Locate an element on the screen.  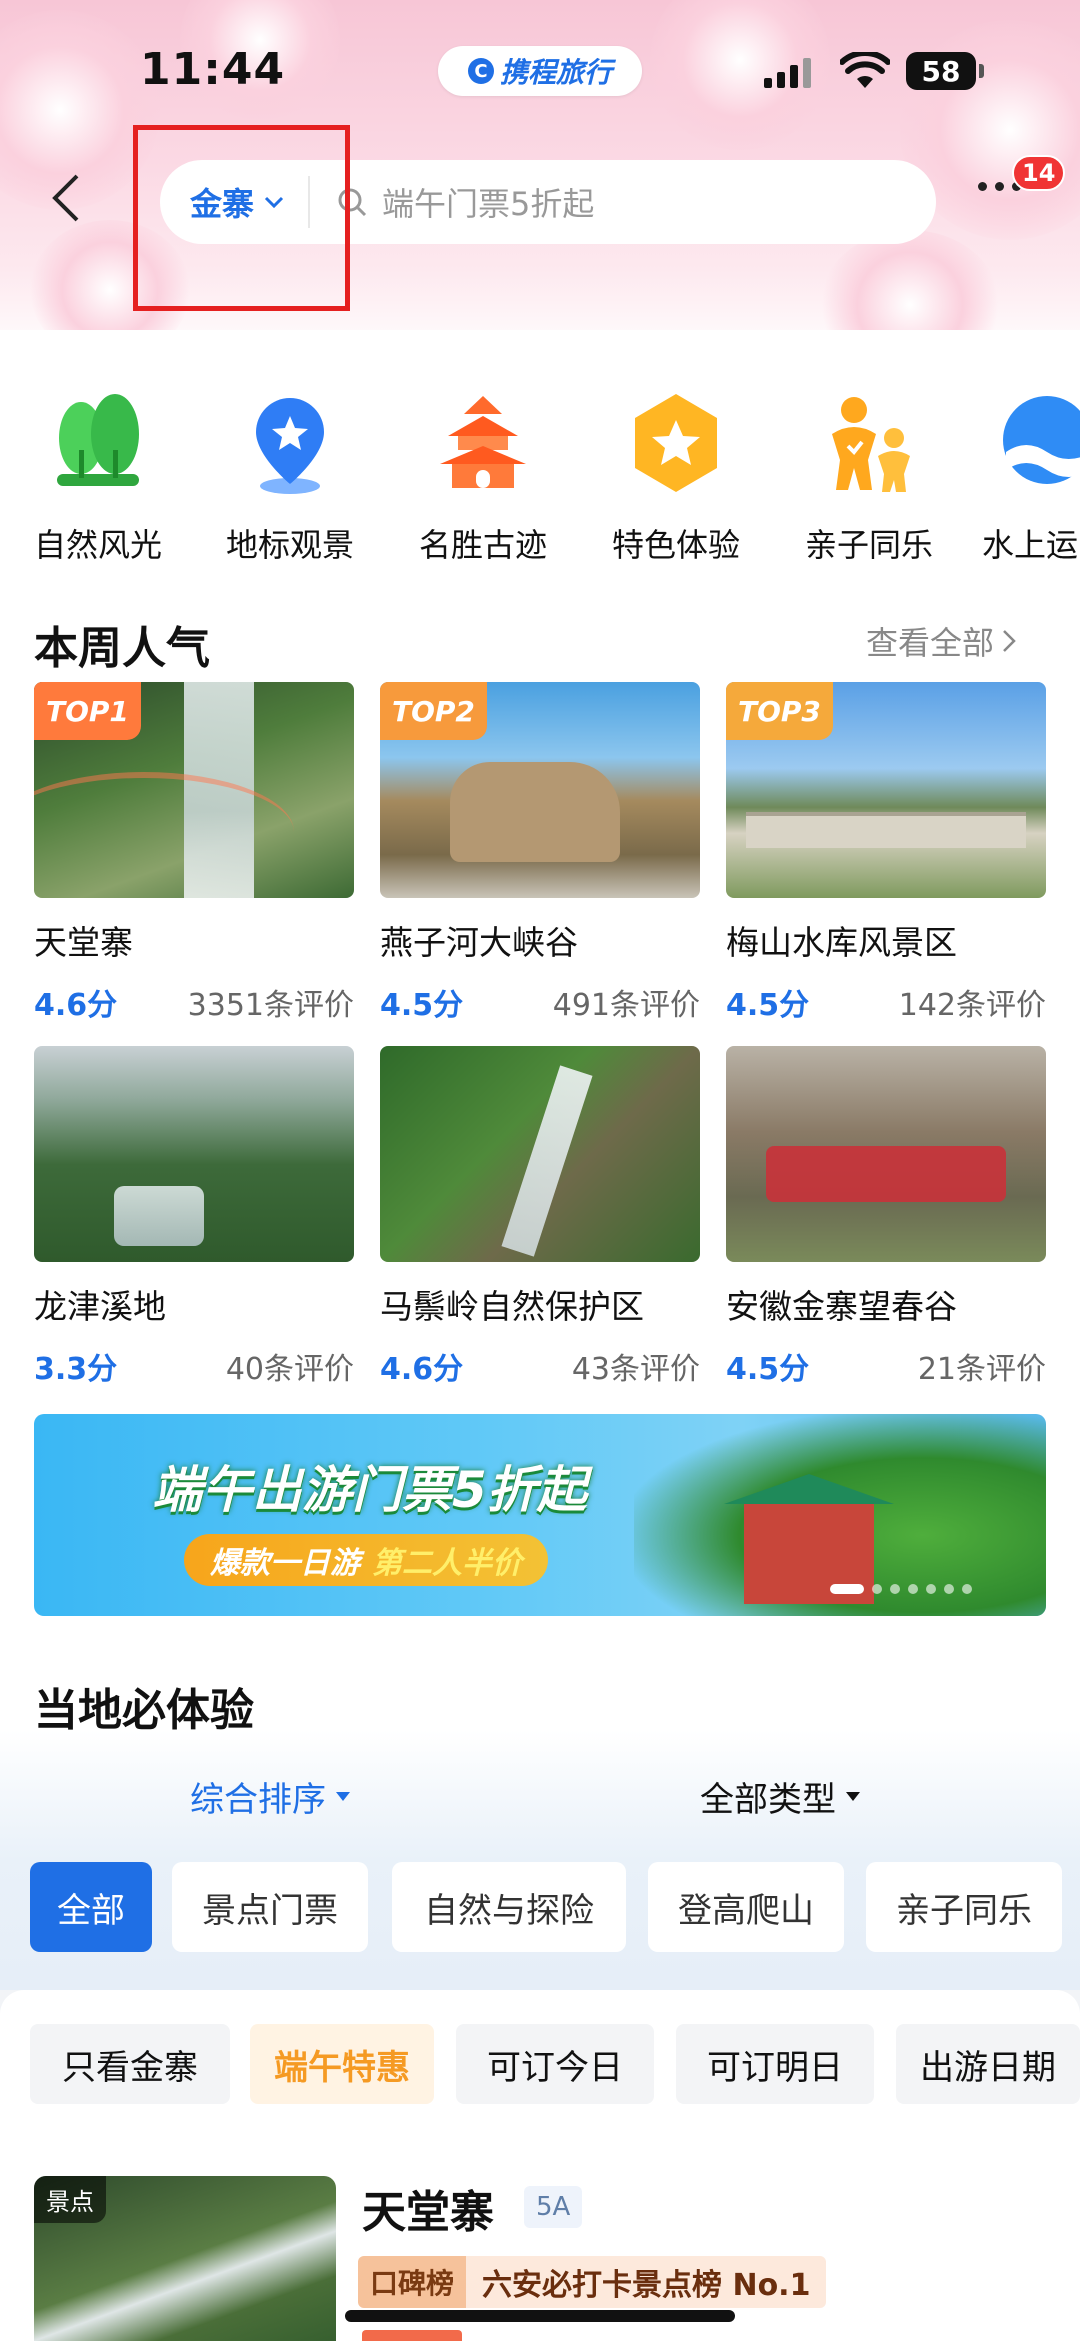
review-count: 142条评价 is located at coordinates (972, 1005).